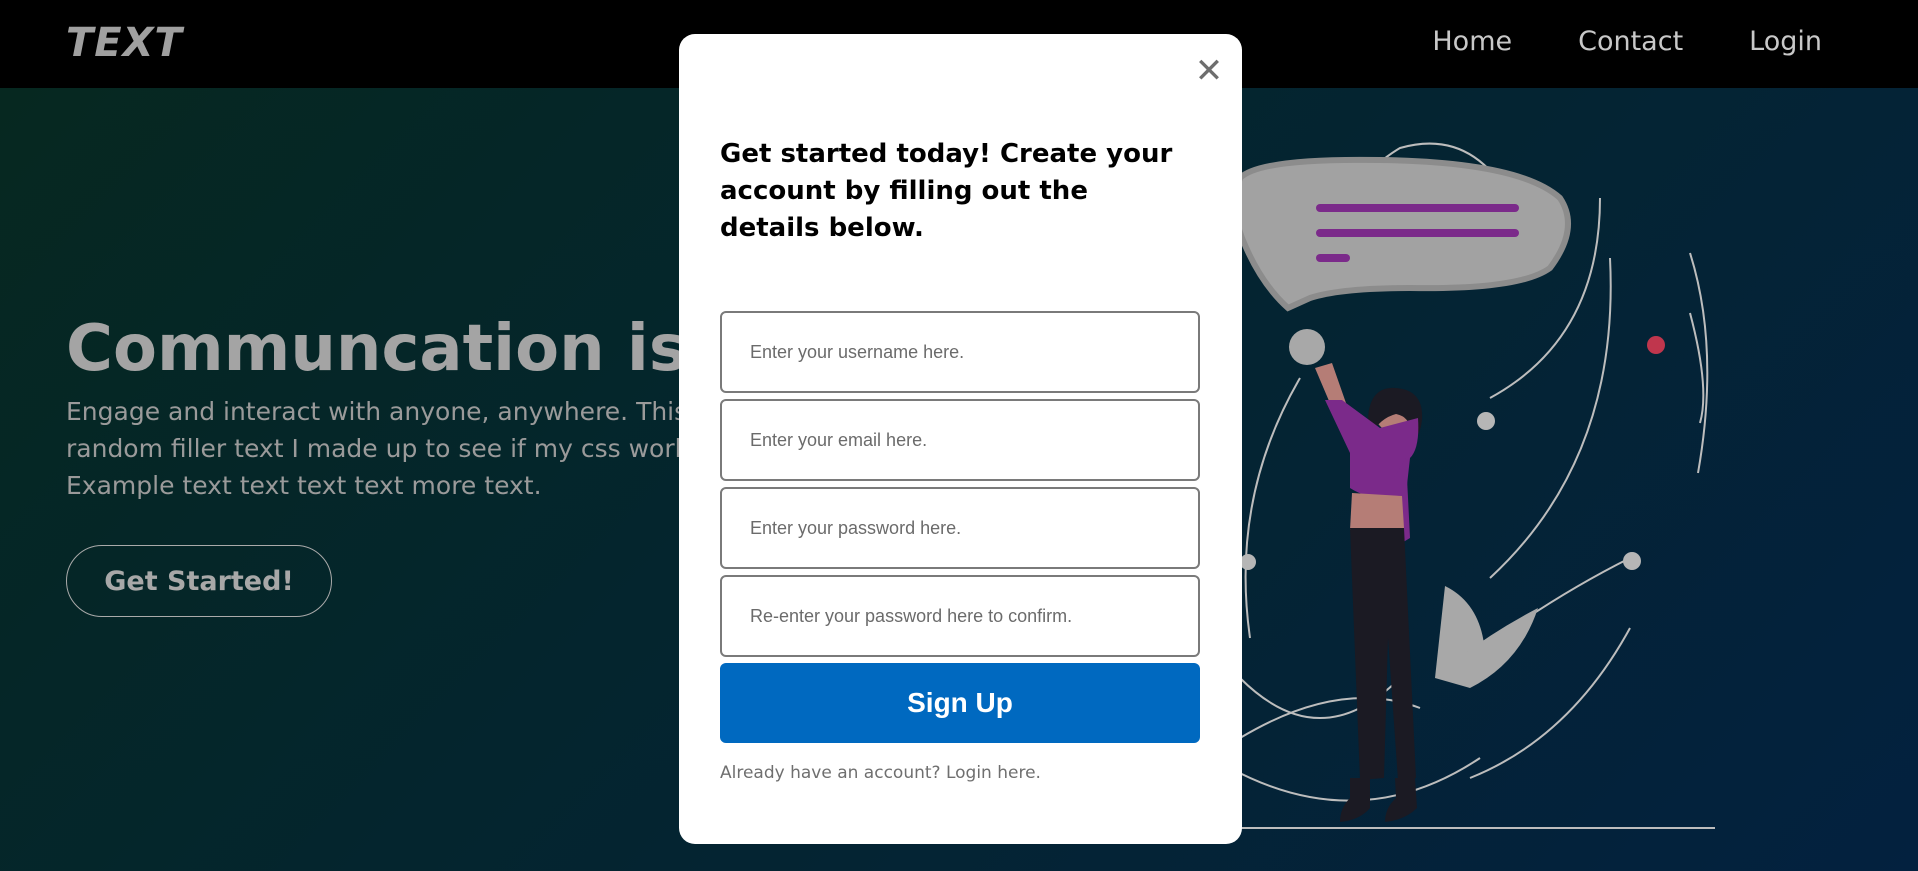  Describe the element at coordinates (1369, 592) in the screenshot. I see `woman-figure` at that location.